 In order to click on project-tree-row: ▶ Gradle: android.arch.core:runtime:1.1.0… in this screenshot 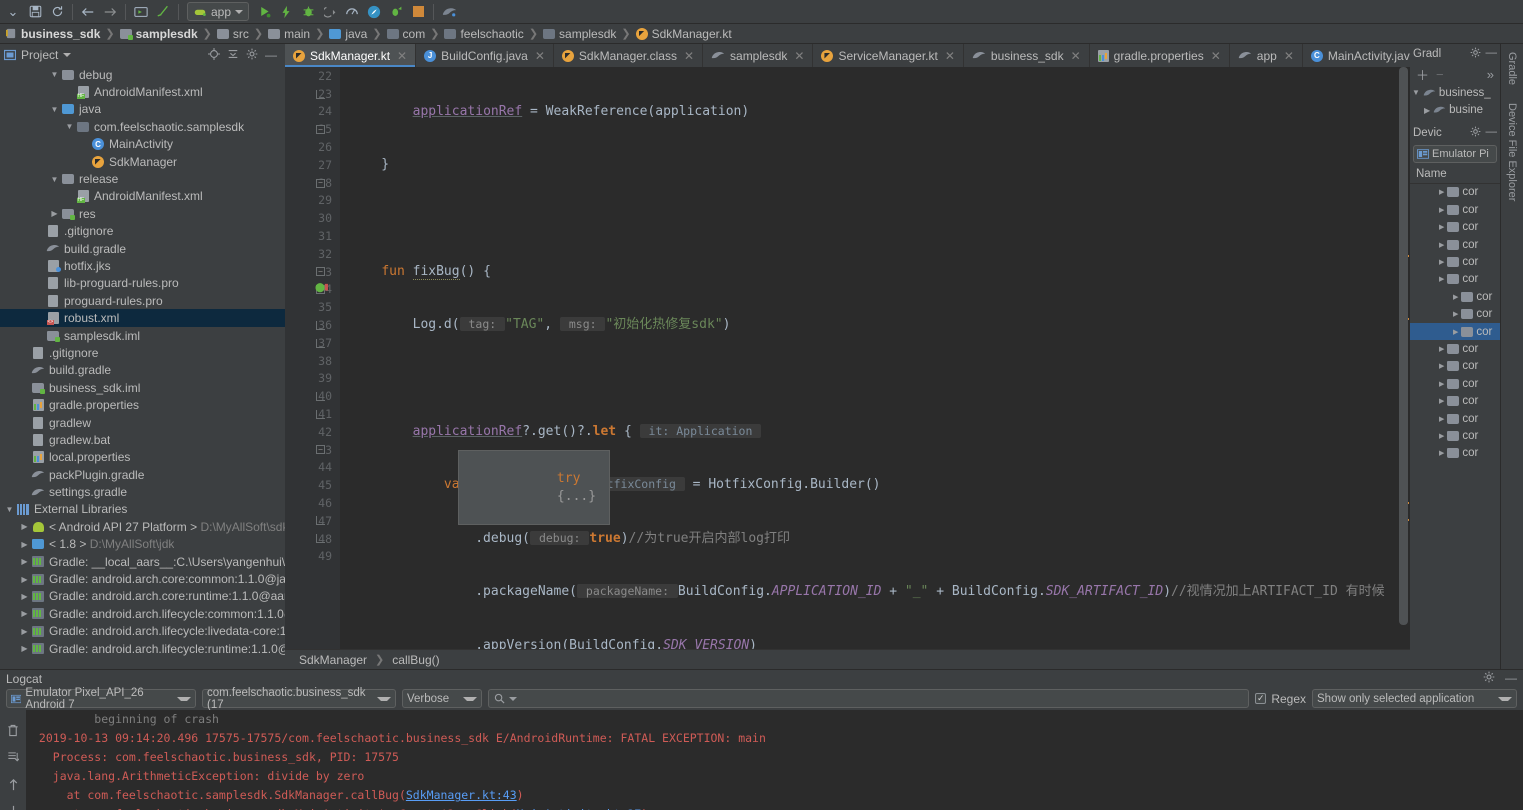, I will do `click(142, 596)`.